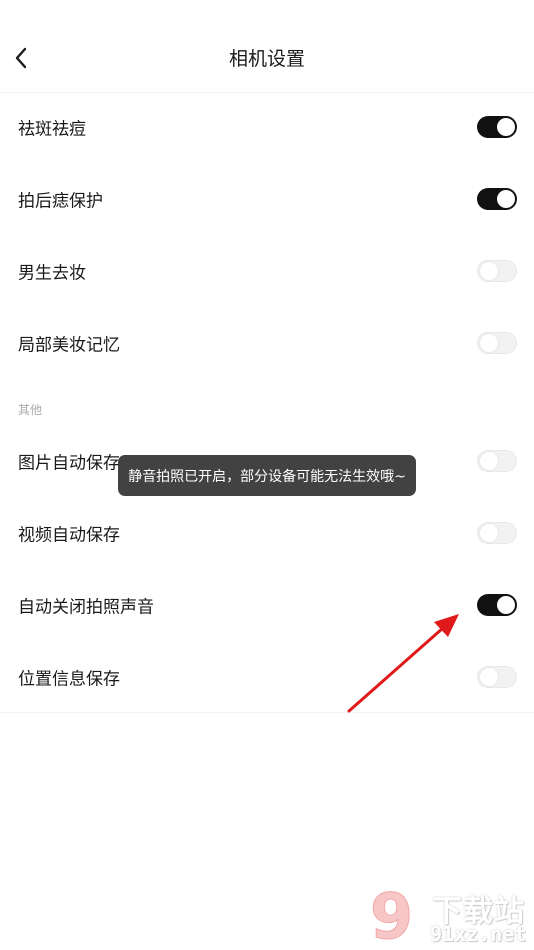  What do you see at coordinates (478, 934) in the screenshot?
I see `watermark-en-text: 91xz.net` at bounding box center [478, 934].